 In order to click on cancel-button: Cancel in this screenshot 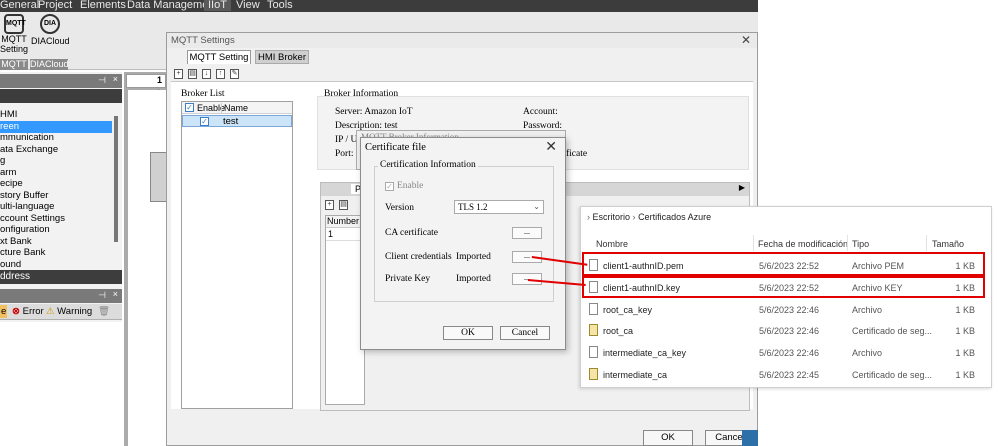, I will do `click(525, 333)`.